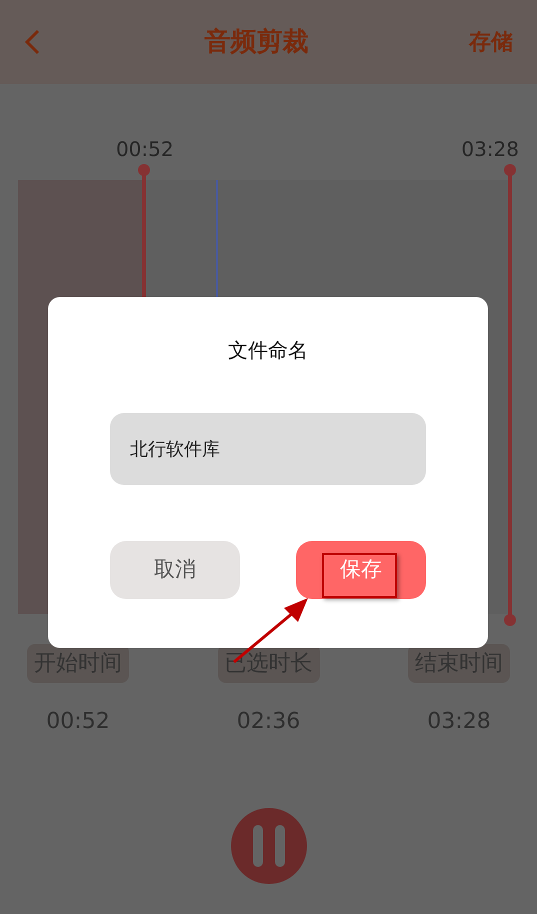  What do you see at coordinates (268, 449) in the screenshot?
I see `name-input-field: 北行软件库` at bounding box center [268, 449].